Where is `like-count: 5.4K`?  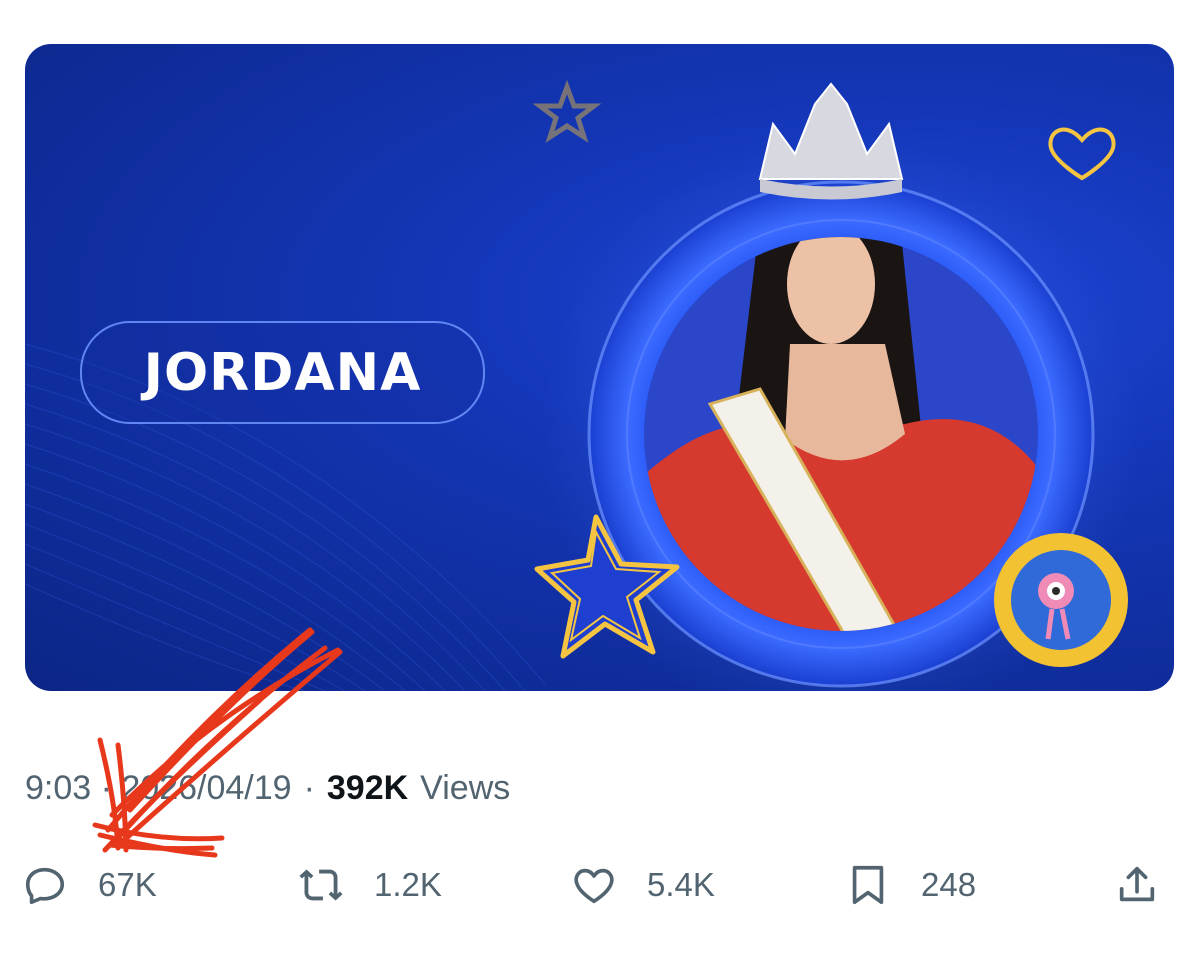 like-count: 5.4K is located at coordinates (681, 884).